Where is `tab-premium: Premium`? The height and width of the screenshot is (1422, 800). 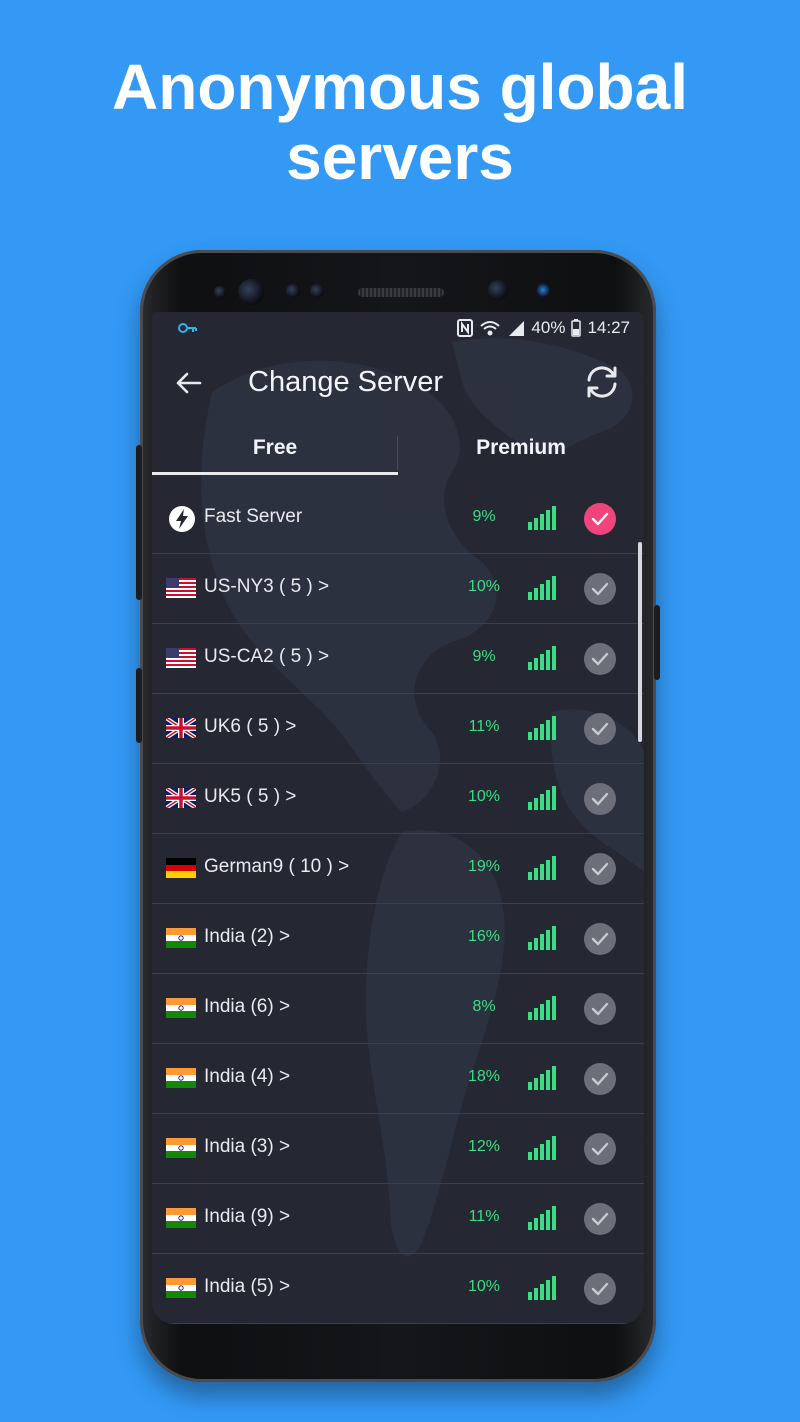 tab-premium: Premium is located at coordinates (521, 448).